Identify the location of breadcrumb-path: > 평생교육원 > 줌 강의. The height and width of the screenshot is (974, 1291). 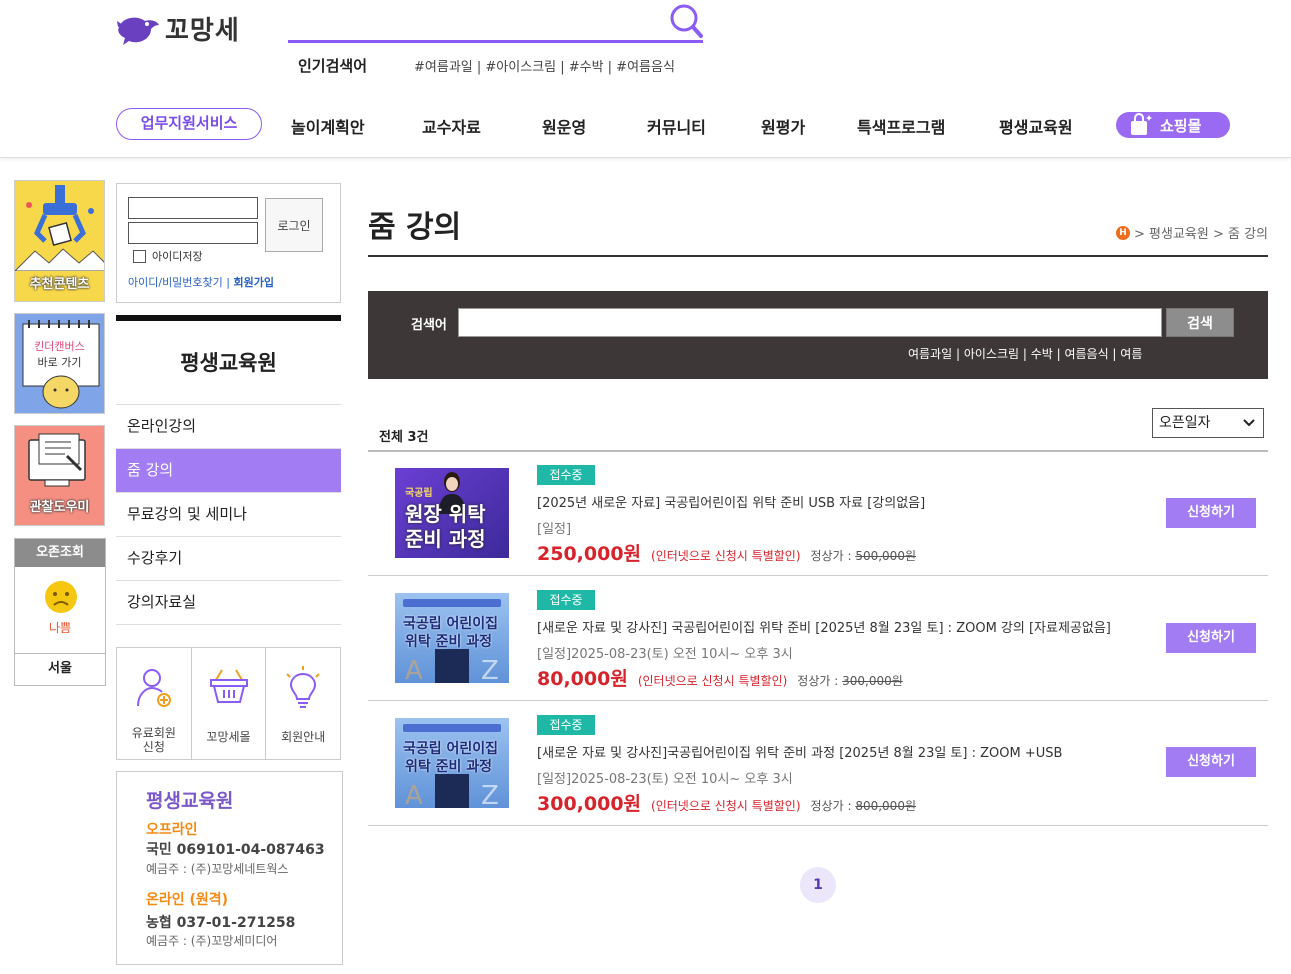
(1201, 232).